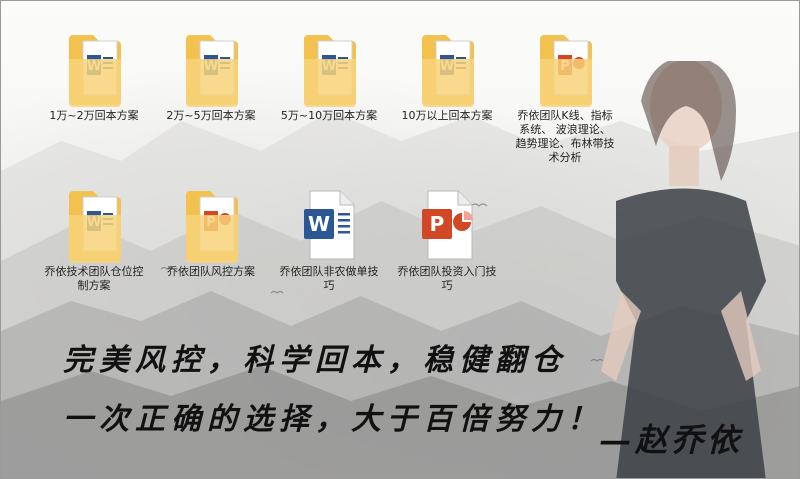  Describe the element at coordinates (329, 115) in the screenshot. I see `file-label: 5万~10万回本方案` at that location.